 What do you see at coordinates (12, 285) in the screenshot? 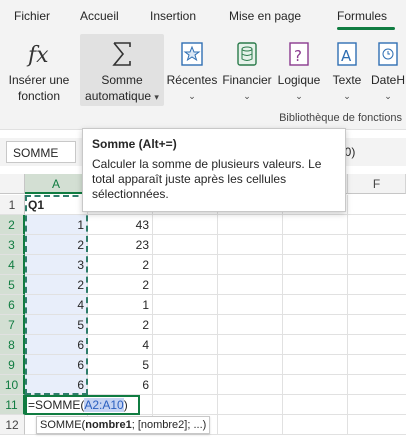
I see `row-header-5: 5` at bounding box center [12, 285].